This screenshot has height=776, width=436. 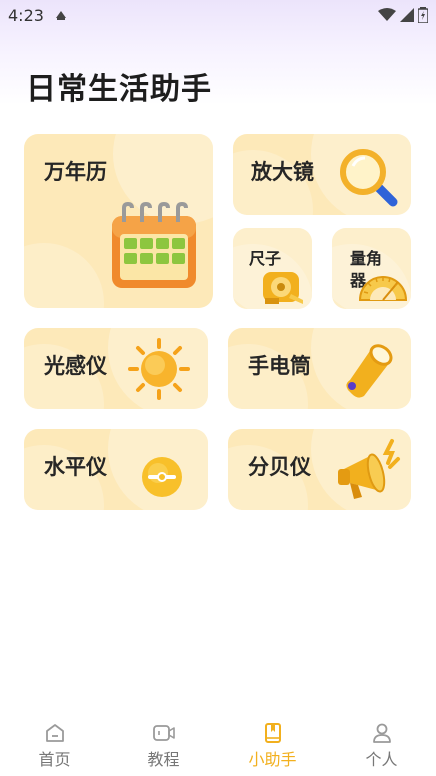 I want to click on flashlight-label: 手电筒, so click(x=279, y=366).